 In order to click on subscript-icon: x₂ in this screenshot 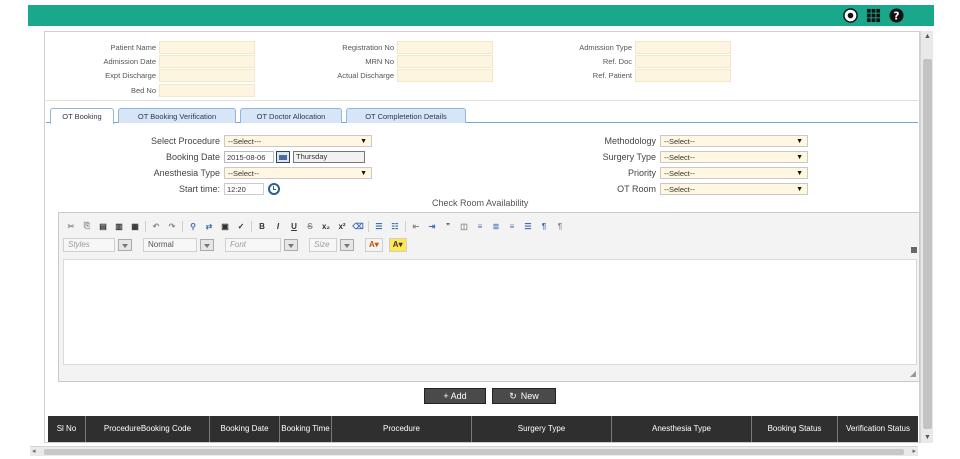, I will do `click(326, 226)`.